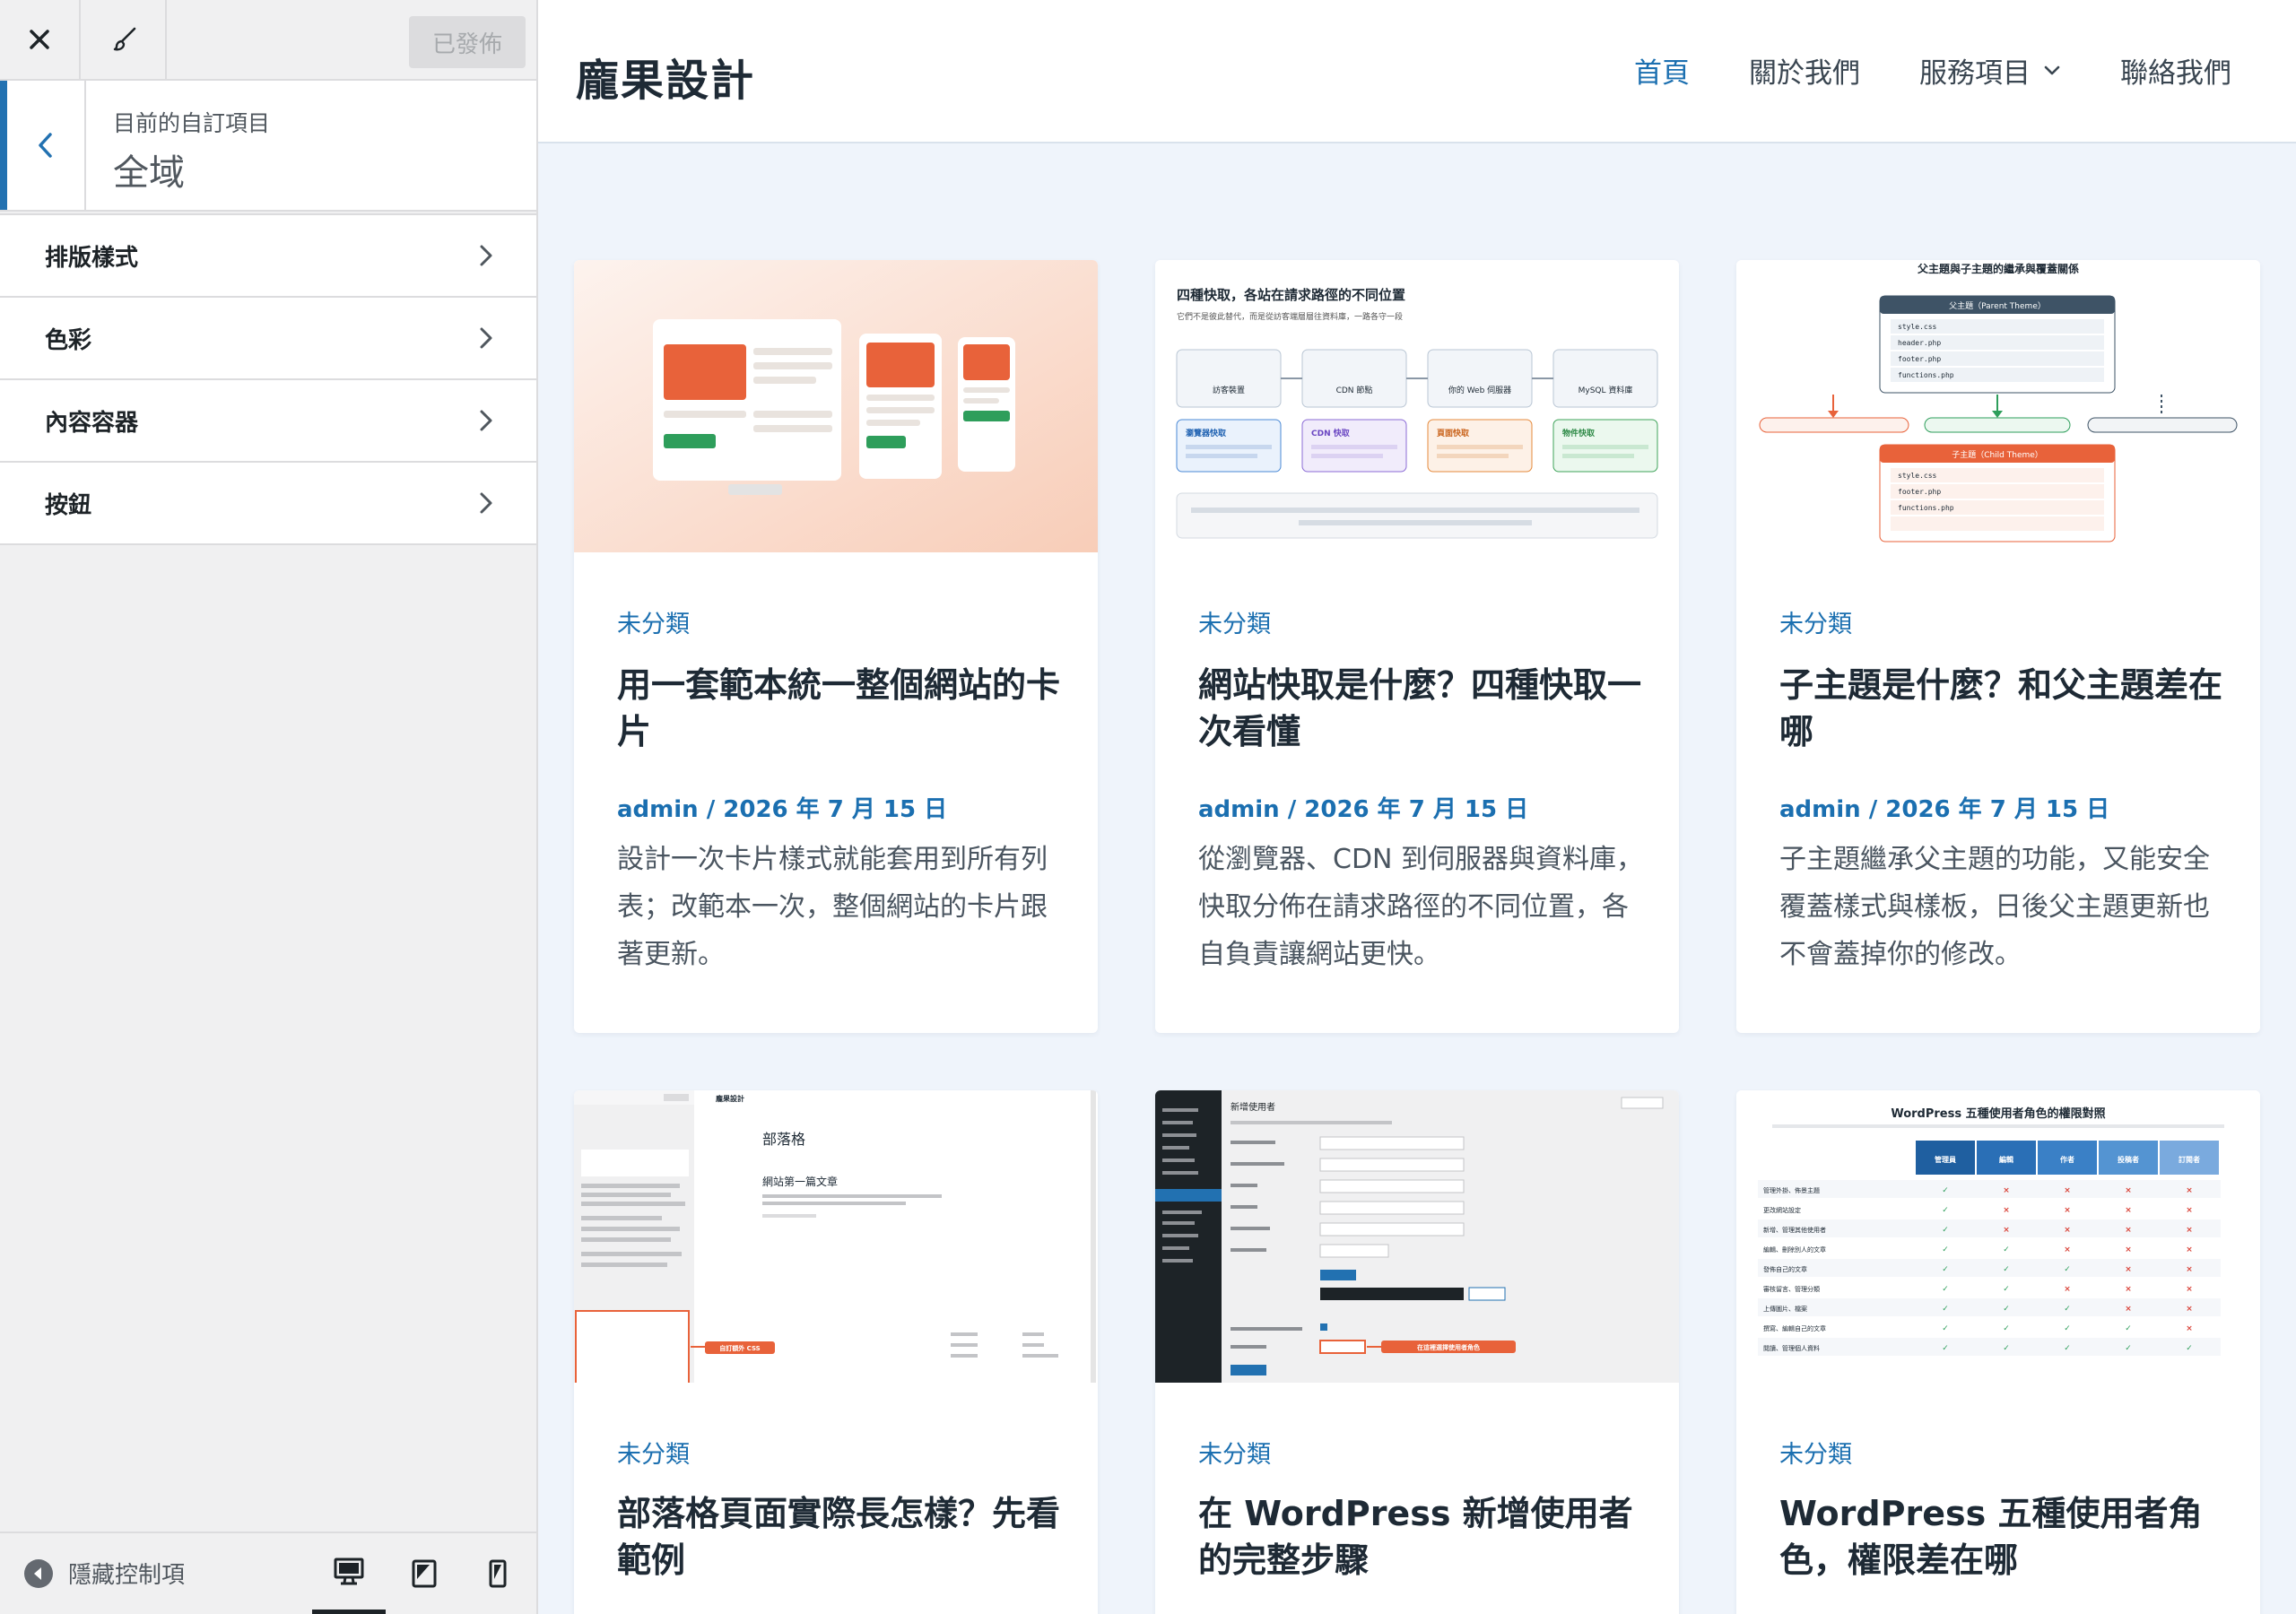 The width and height of the screenshot is (2296, 1614). I want to click on post-title: 部落格頁面實際長怎樣？先看範例, so click(841, 1537).